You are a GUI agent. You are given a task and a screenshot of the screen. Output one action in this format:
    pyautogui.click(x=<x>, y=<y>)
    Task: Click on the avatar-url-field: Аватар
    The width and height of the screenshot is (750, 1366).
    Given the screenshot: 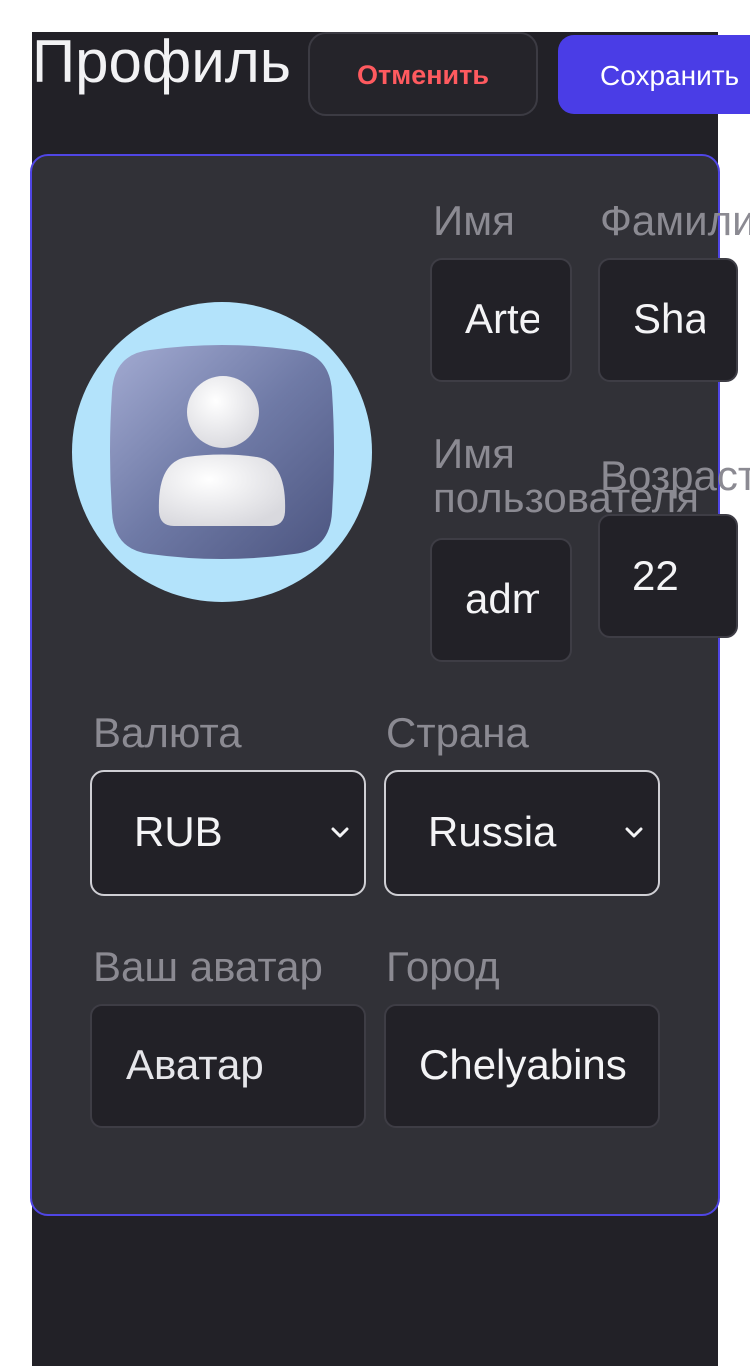 What is the action you would take?
    pyautogui.click(x=228, y=1066)
    